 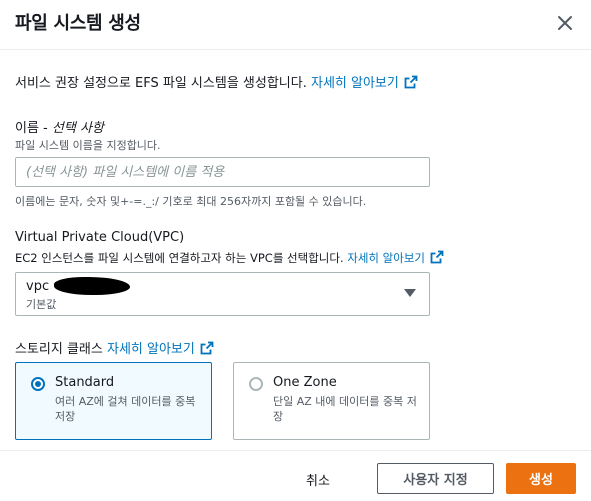 What do you see at coordinates (565, 23) in the screenshot?
I see `close-icon` at bounding box center [565, 23].